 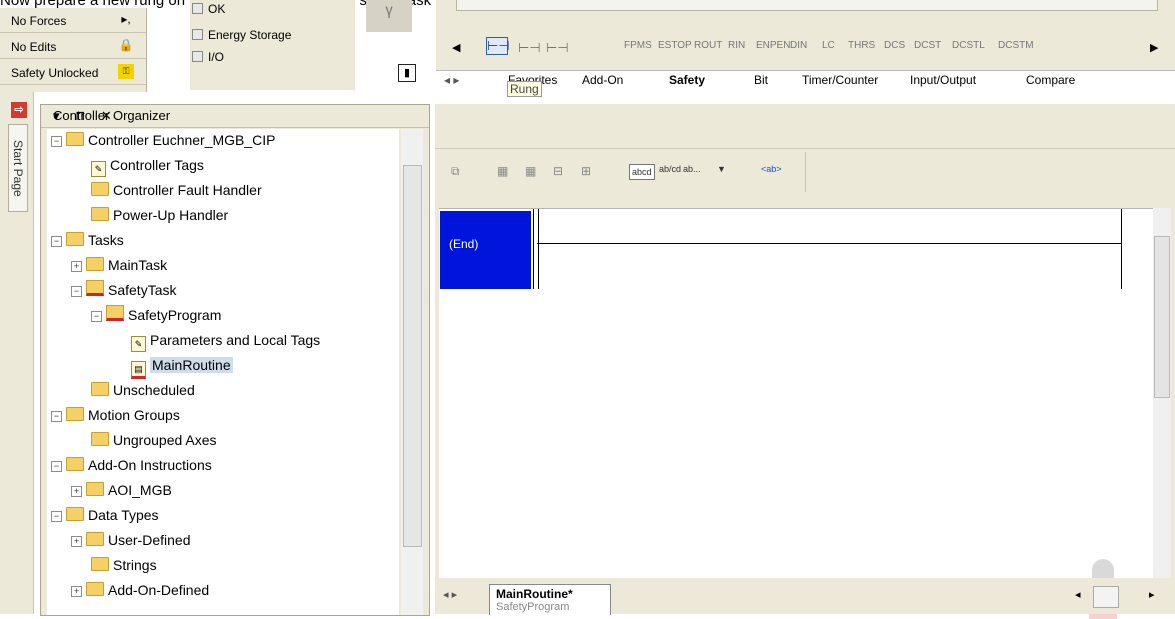 What do you see at coordinates (642, 172) in the screenshot?
I see `abcd-button: abcd` at bounding box center [642, 172].